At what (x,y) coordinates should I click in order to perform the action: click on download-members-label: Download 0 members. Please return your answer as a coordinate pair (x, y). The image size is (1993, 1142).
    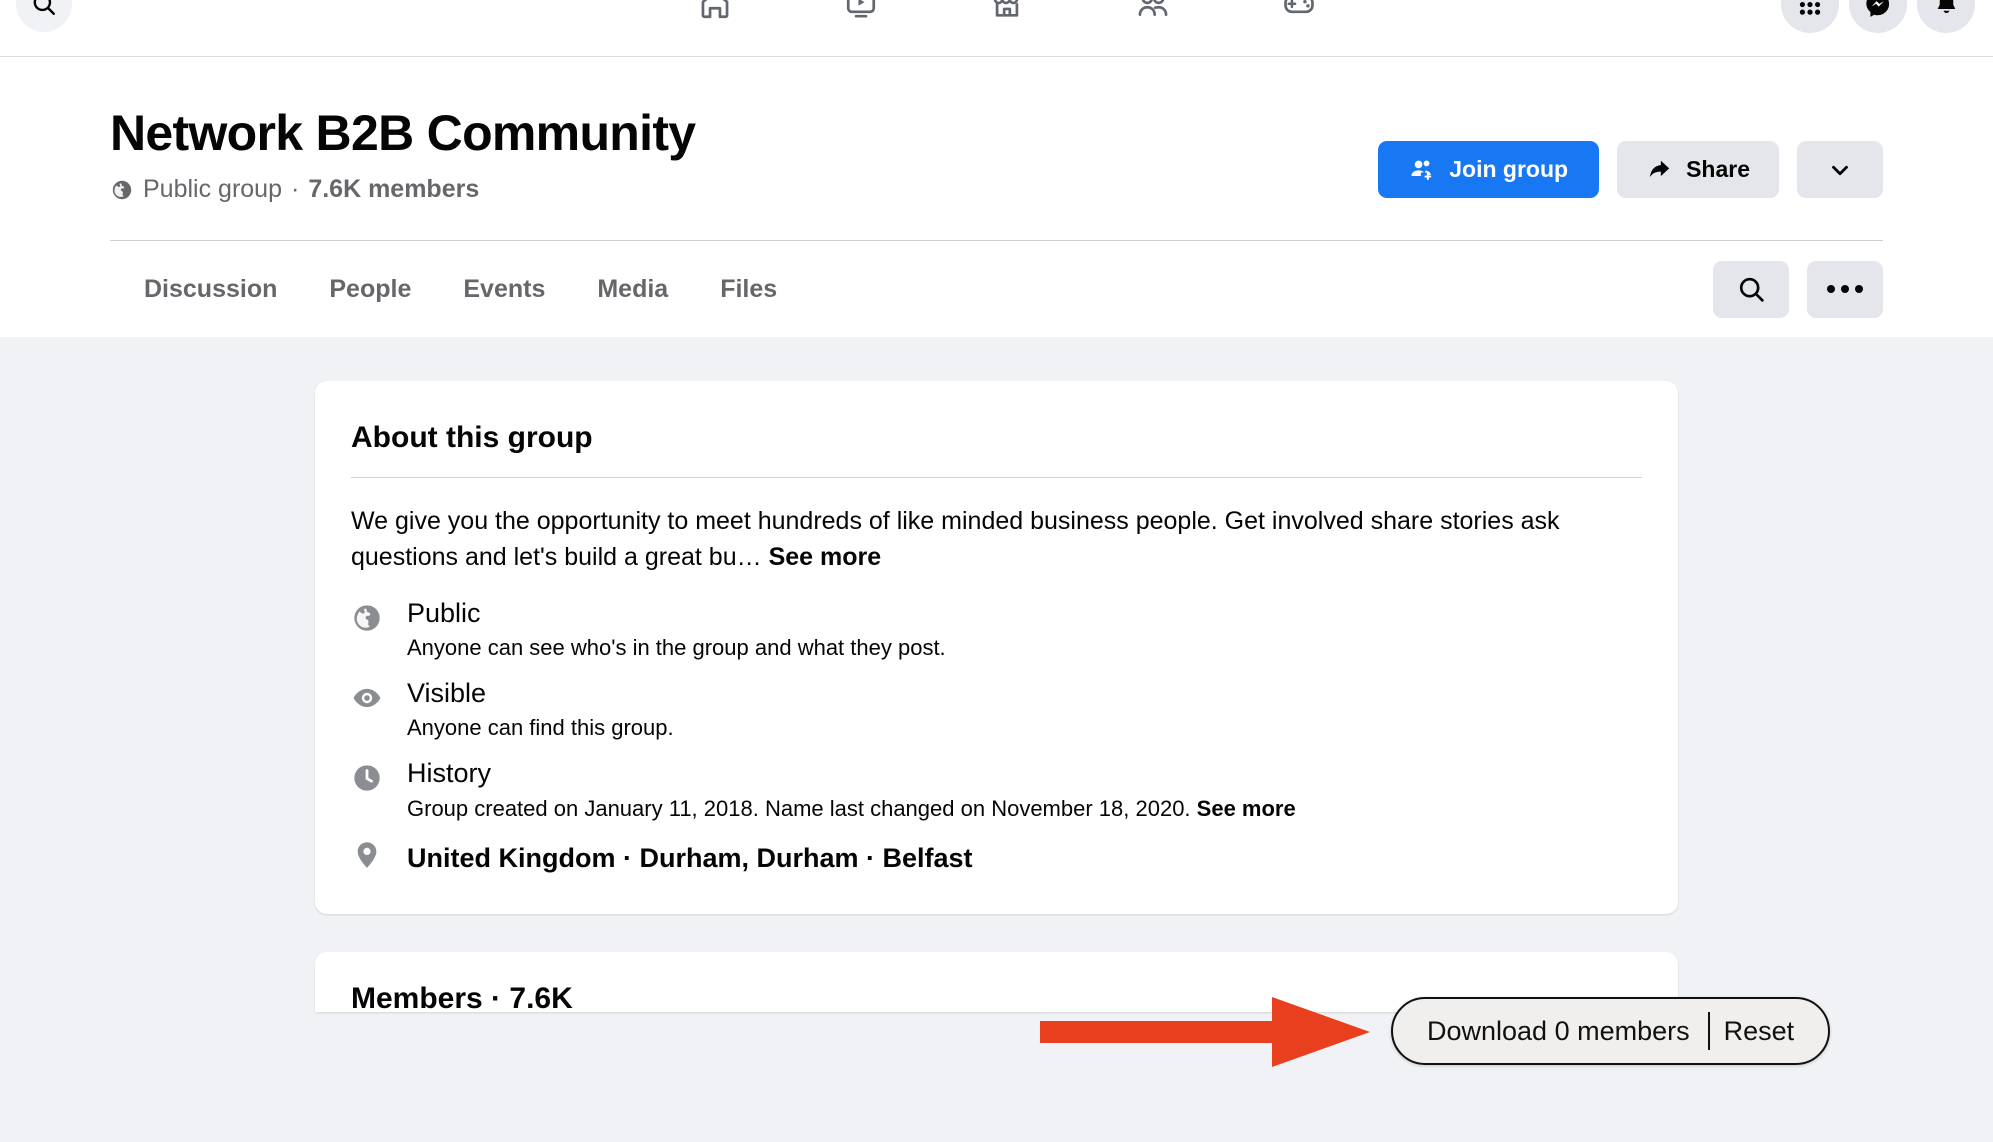
    Looking at the image, I should click on (1558, 1031).